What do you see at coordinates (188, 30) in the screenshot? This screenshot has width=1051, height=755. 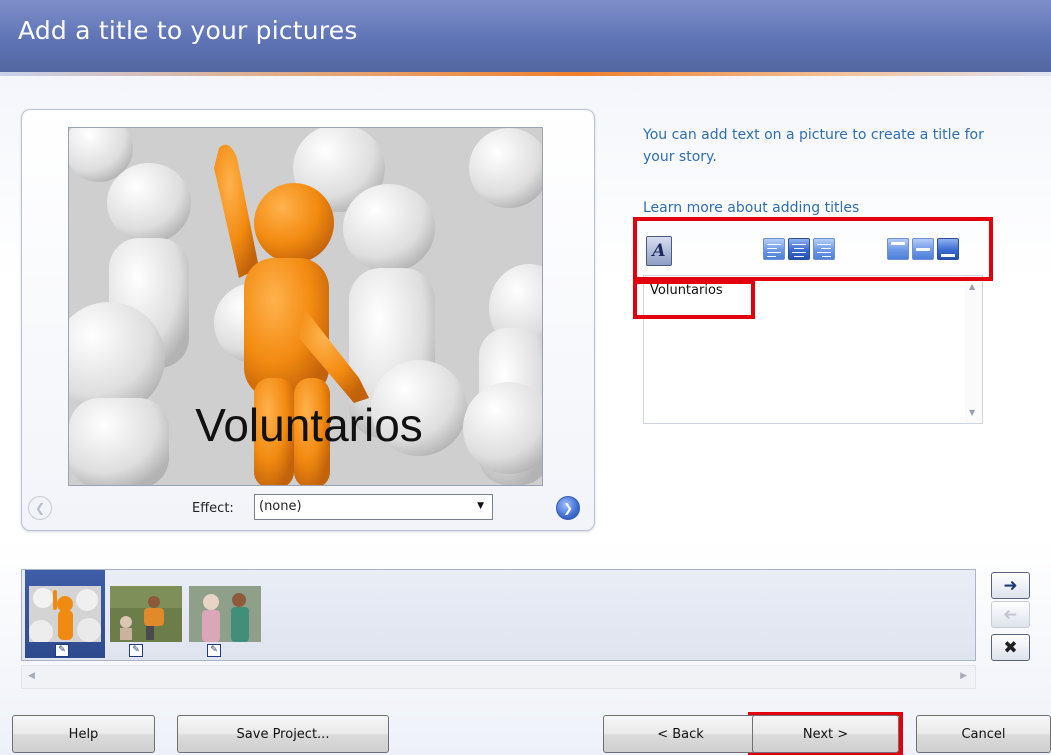 I see `page-title: Add a title to your pictures` at bounding box center [188, 30].